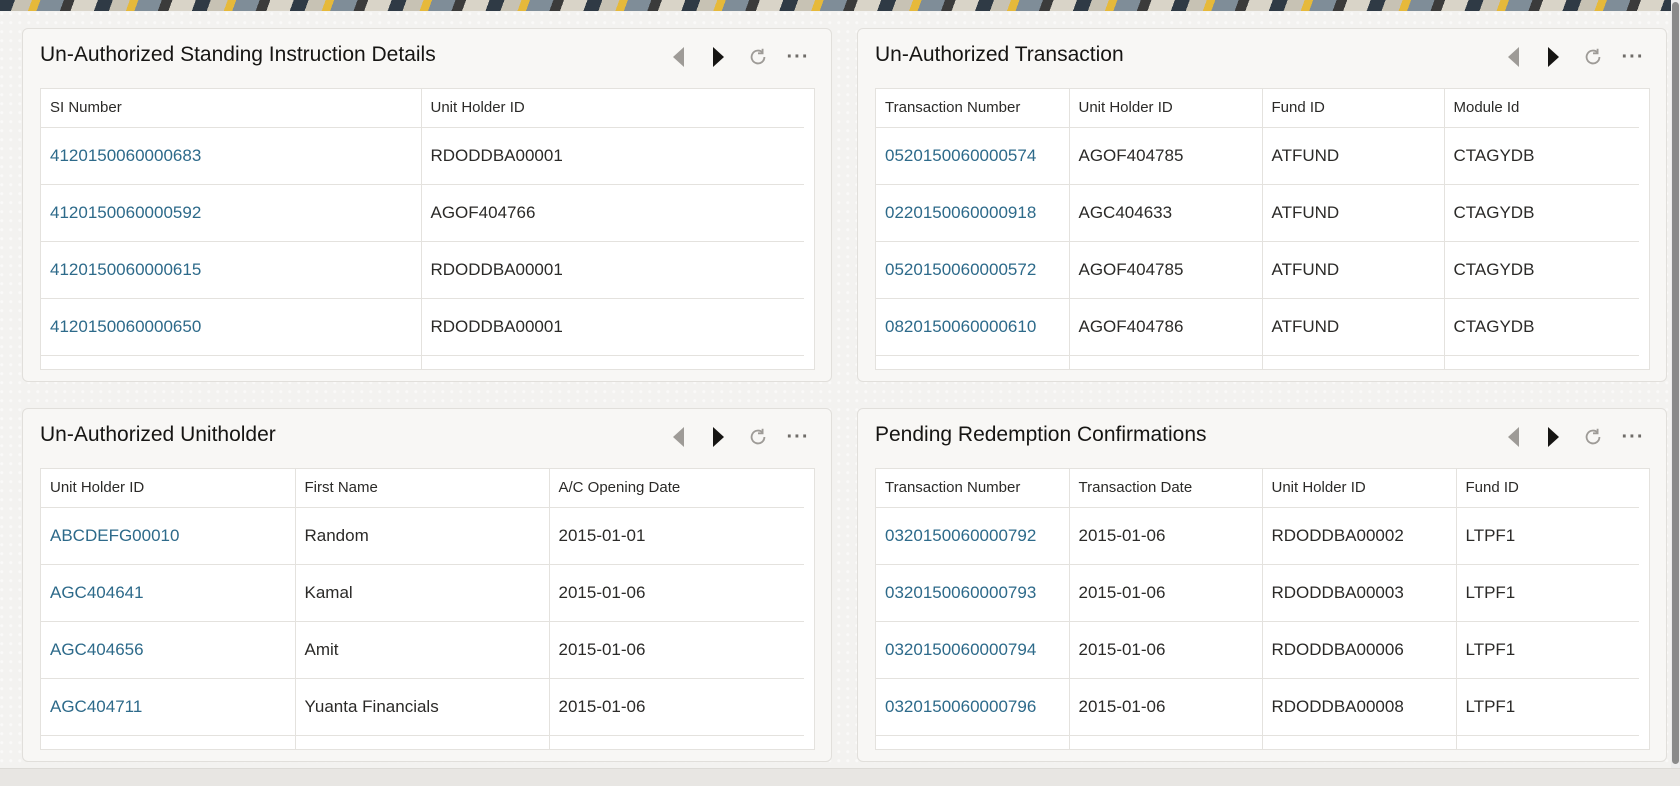 This screenshot has height=786, width=1680. Describe the element at coordinates (973, 327) in the screenshot. I see `transaction-number-link: 0820150060000610` at that location.